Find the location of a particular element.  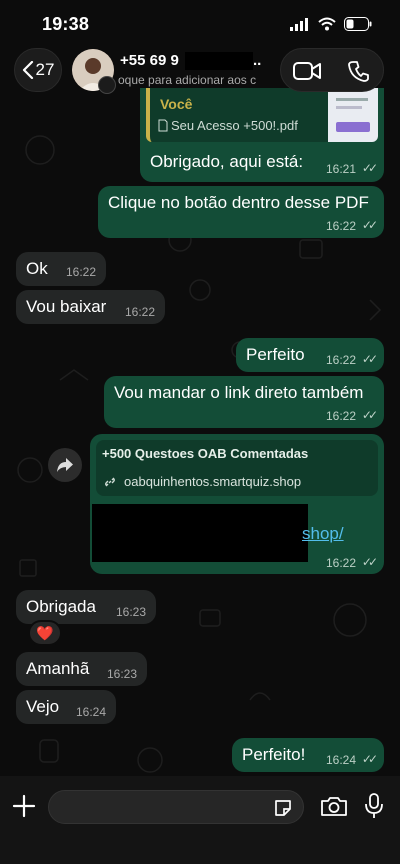

microphone-button is located at coordinates (374, 806).